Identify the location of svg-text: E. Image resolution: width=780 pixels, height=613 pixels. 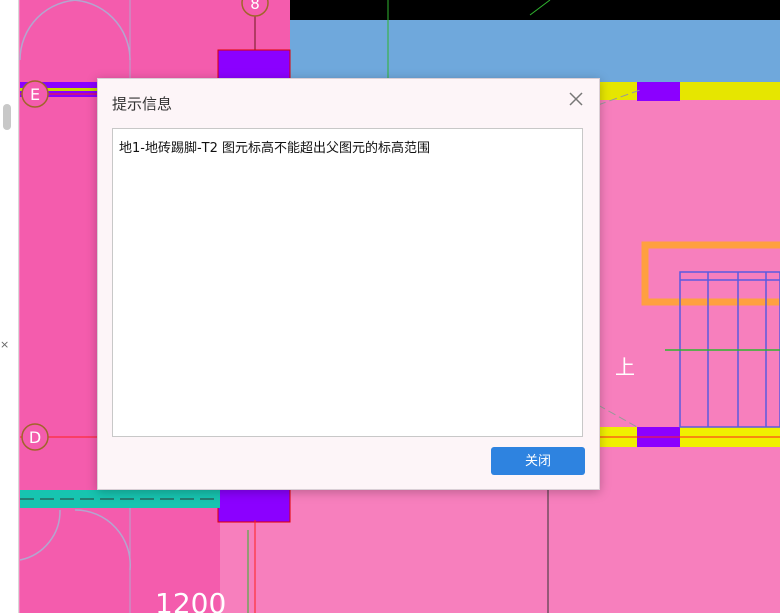
(35, 94).